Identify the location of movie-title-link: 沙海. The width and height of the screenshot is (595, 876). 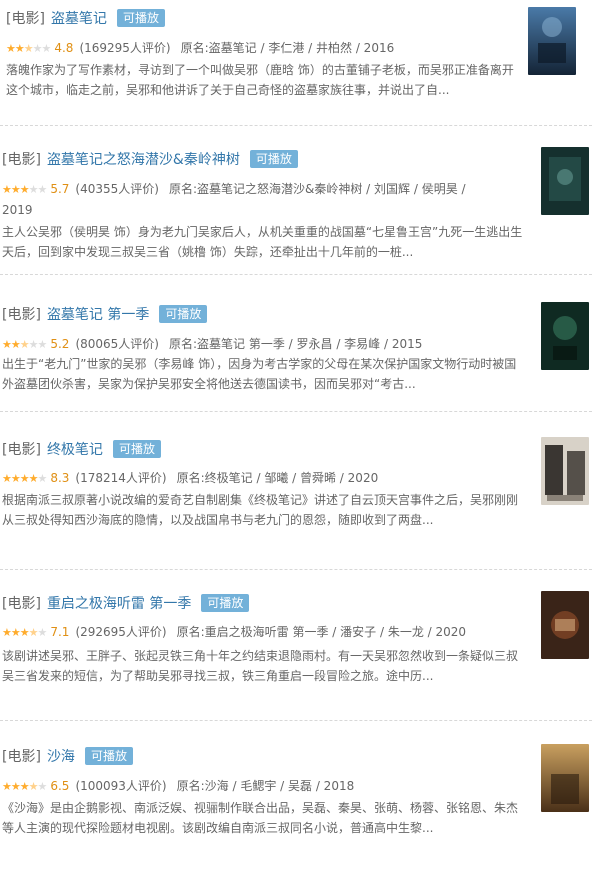
(61, 757).